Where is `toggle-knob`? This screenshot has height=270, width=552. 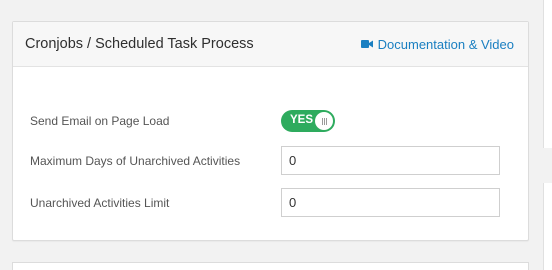
toggle-knob is located at coordinates (324, 121).